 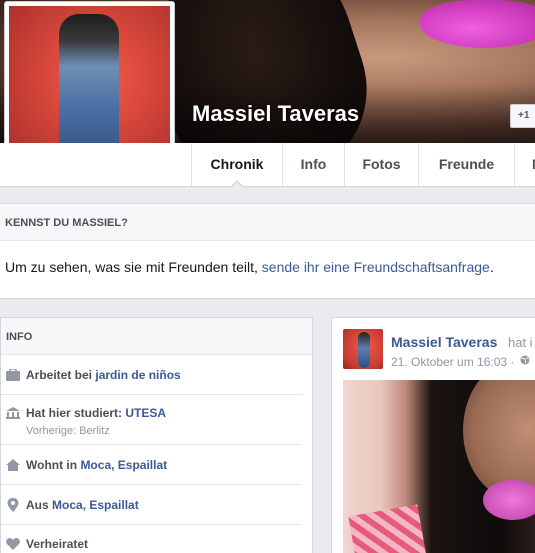 What do you see at coordinates (13, 505) in the screenshot?
I see `location-pin-icon` at bounding box center [13, 505].